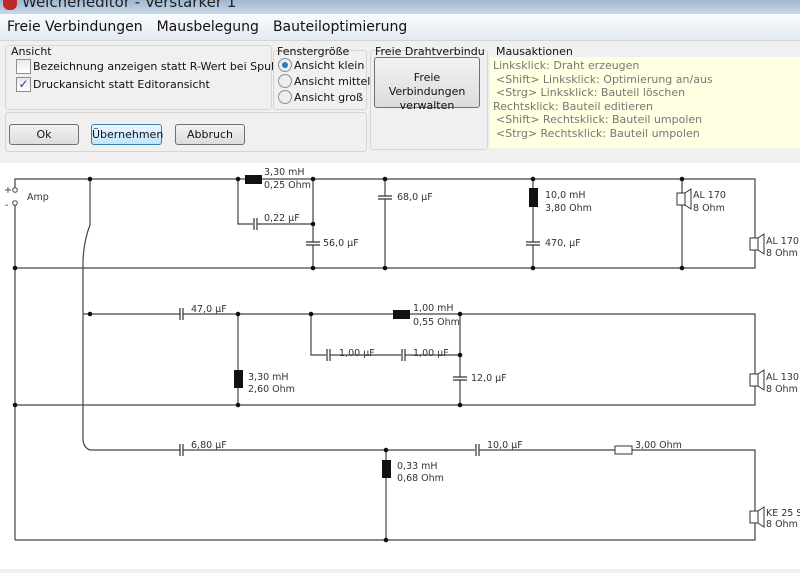  I want to click on cancel-button: Abbruch, so click(210, 134).